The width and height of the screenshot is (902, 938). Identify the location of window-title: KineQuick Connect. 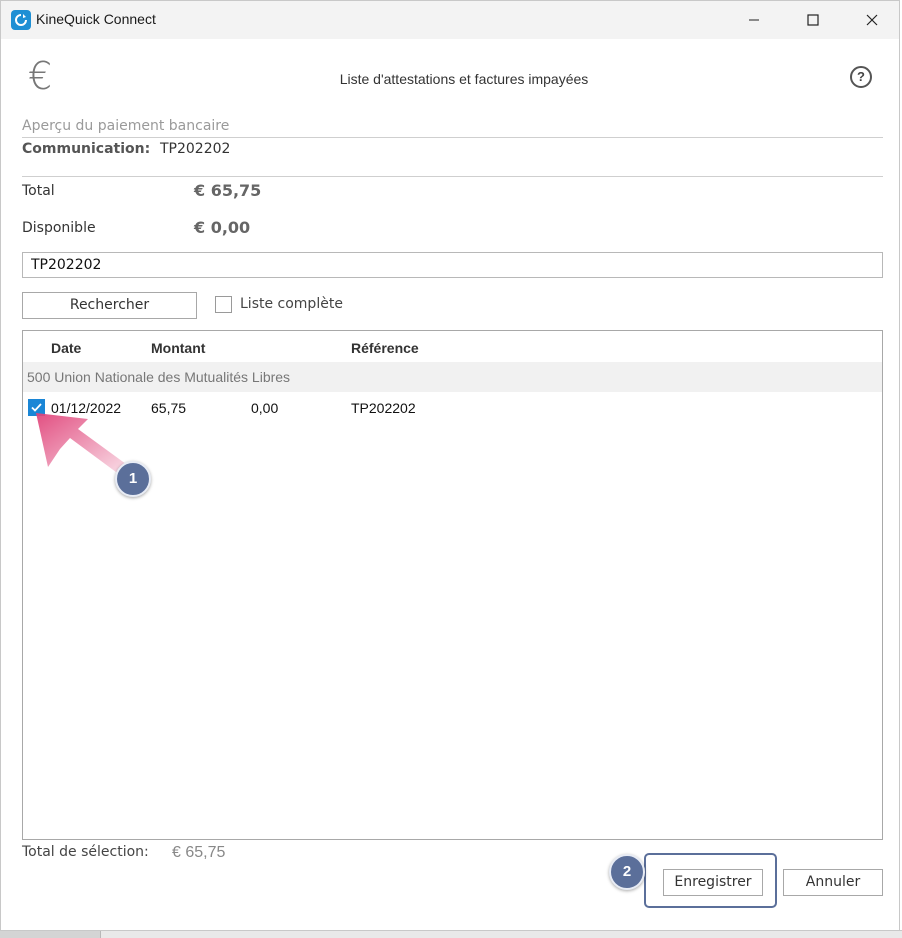
(96, 19).